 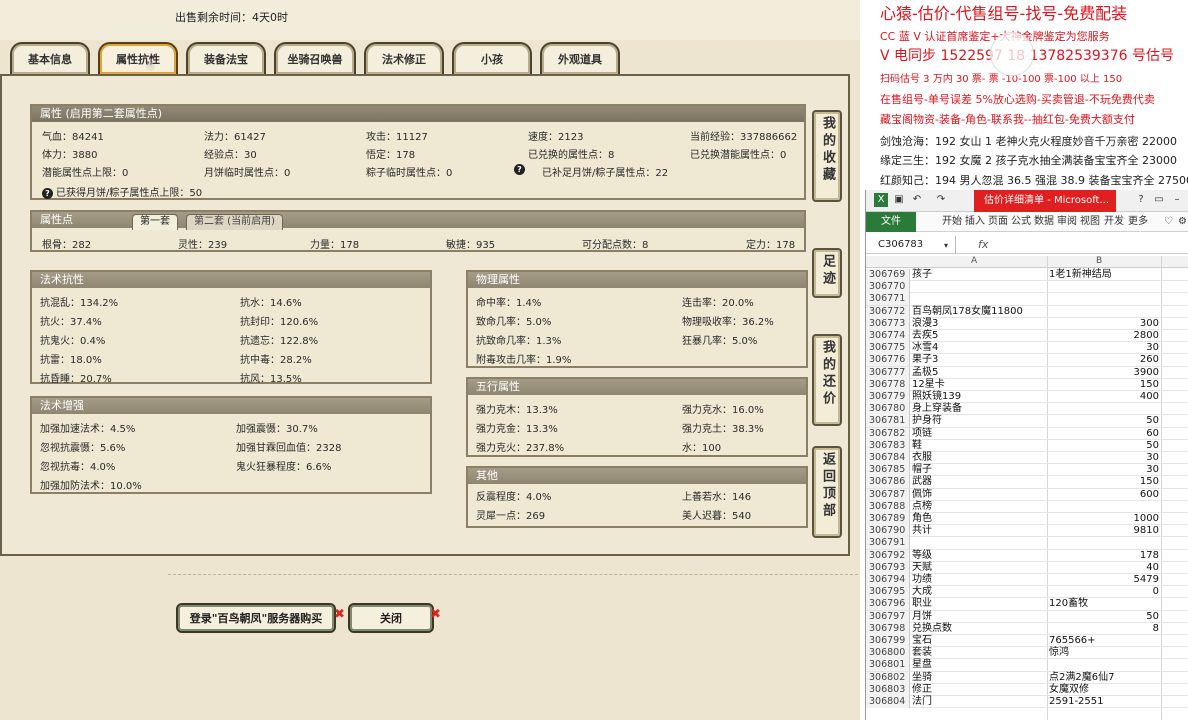 What do you see at coordinates (888, 555) in the screenshot?
I see `row-number: 306792` at bounding box center [888, 555].